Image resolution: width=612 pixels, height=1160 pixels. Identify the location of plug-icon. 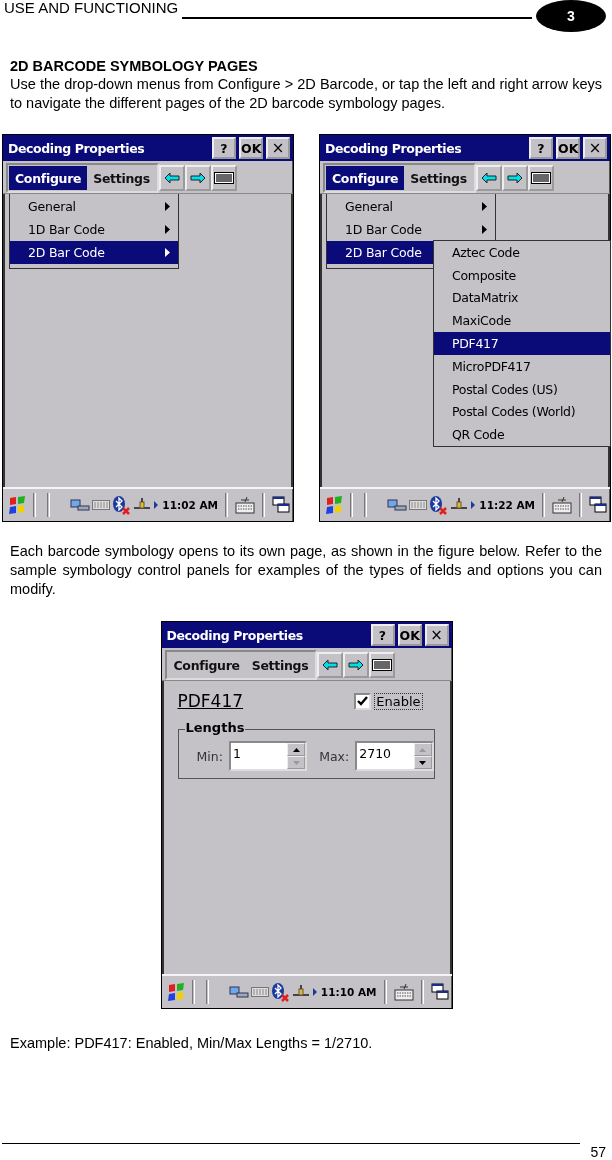
(142, 505).